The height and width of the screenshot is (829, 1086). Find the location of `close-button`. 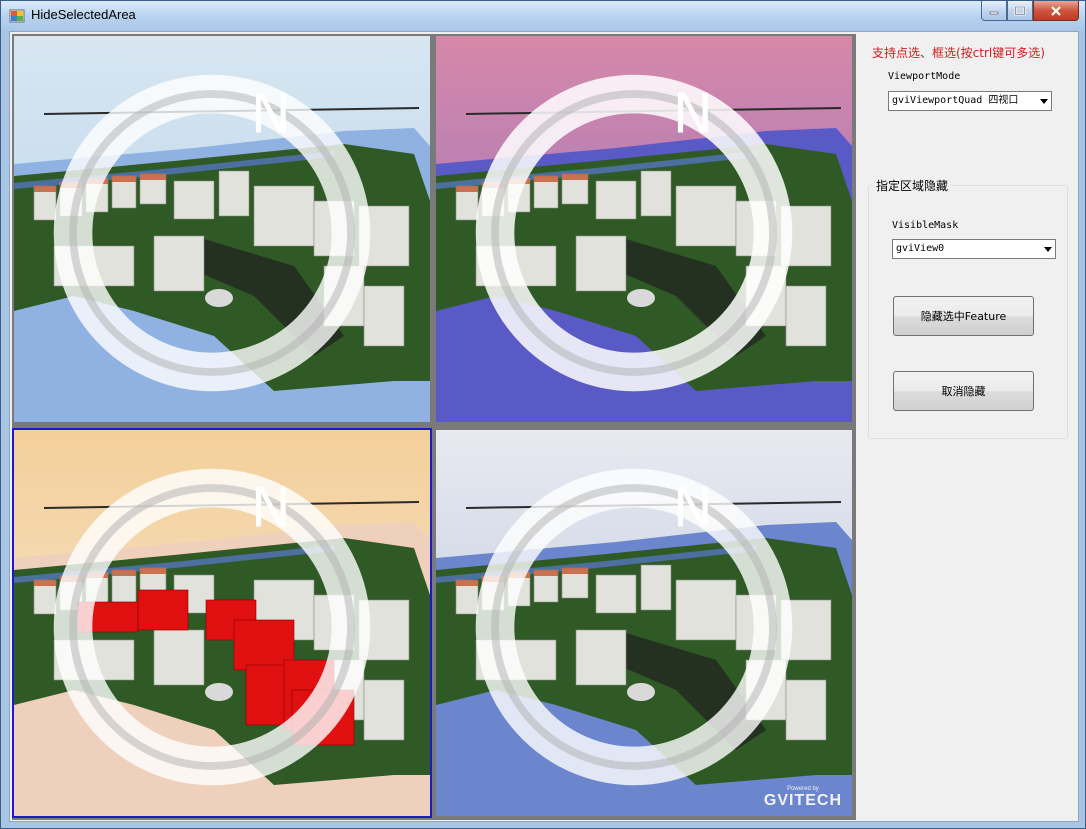

close-button is located at coordinates (1056, 11).